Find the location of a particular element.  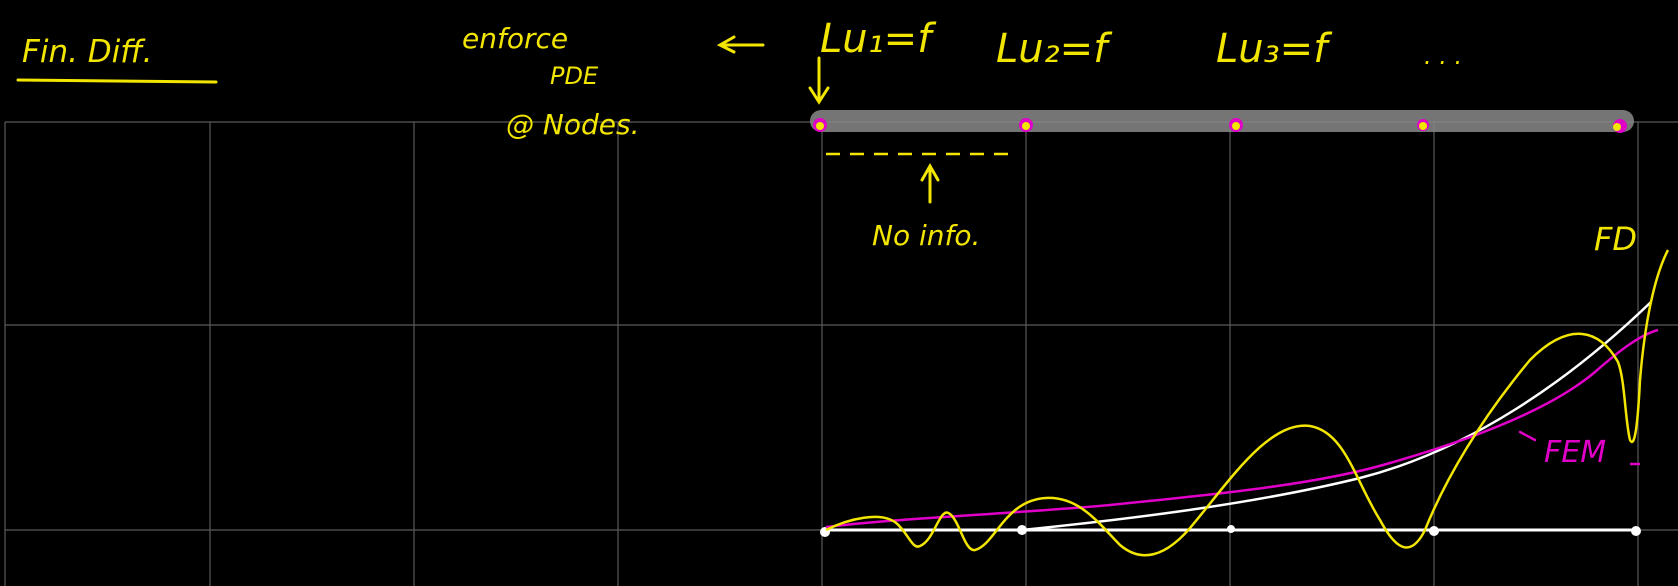

title: Fin. Diff. is located at coordinates (87, 52).